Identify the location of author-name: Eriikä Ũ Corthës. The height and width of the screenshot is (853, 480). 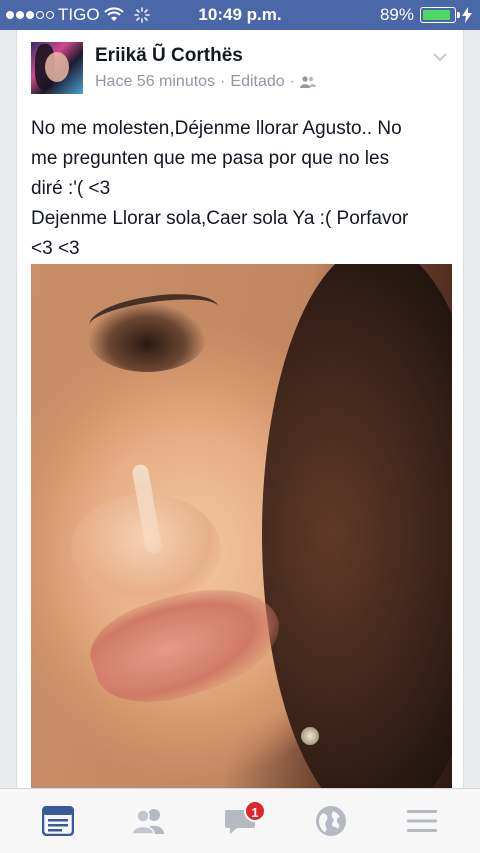
(169, 56).